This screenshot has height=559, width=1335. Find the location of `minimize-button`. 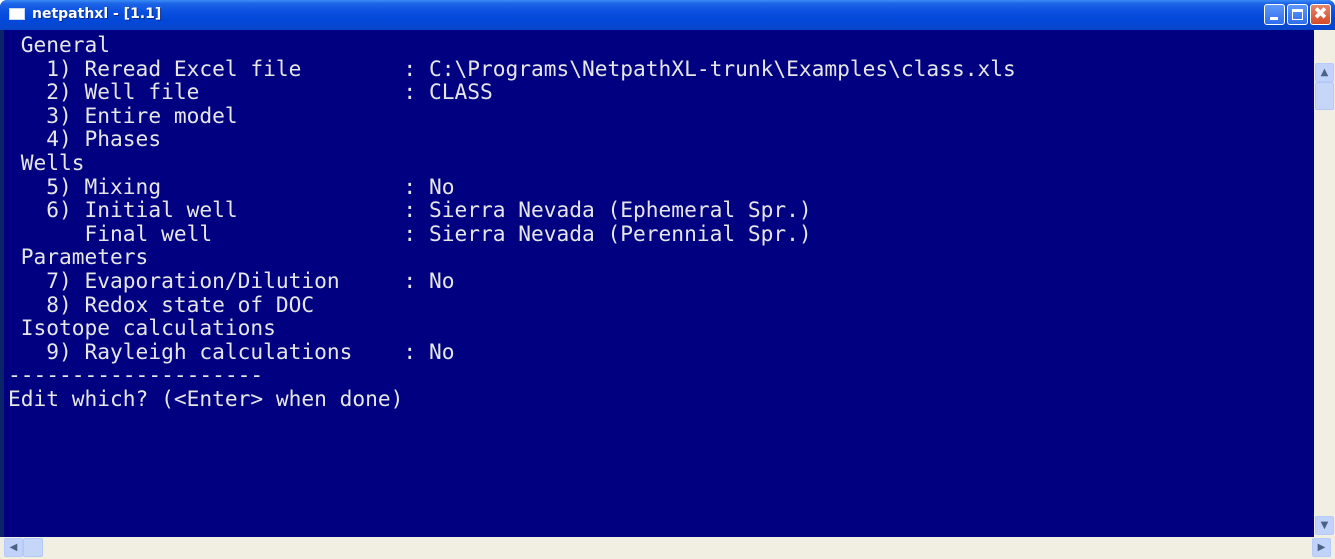

minimize-button is located at coordinates (1274, 14).